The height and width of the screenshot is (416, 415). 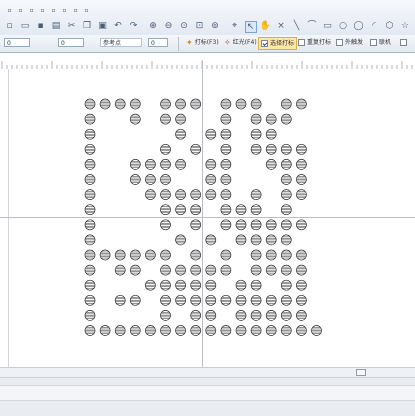 What do you see at coordinates (207, 372) in the screenshot?
I see `horizontal-scrollbar` at bounding box center [207, 372].